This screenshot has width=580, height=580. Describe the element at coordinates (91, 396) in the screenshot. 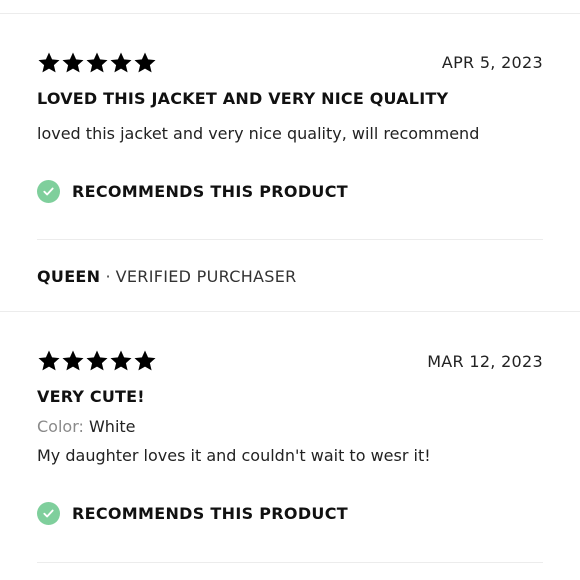

I see `review-title: VERY CUTE!` at that location.